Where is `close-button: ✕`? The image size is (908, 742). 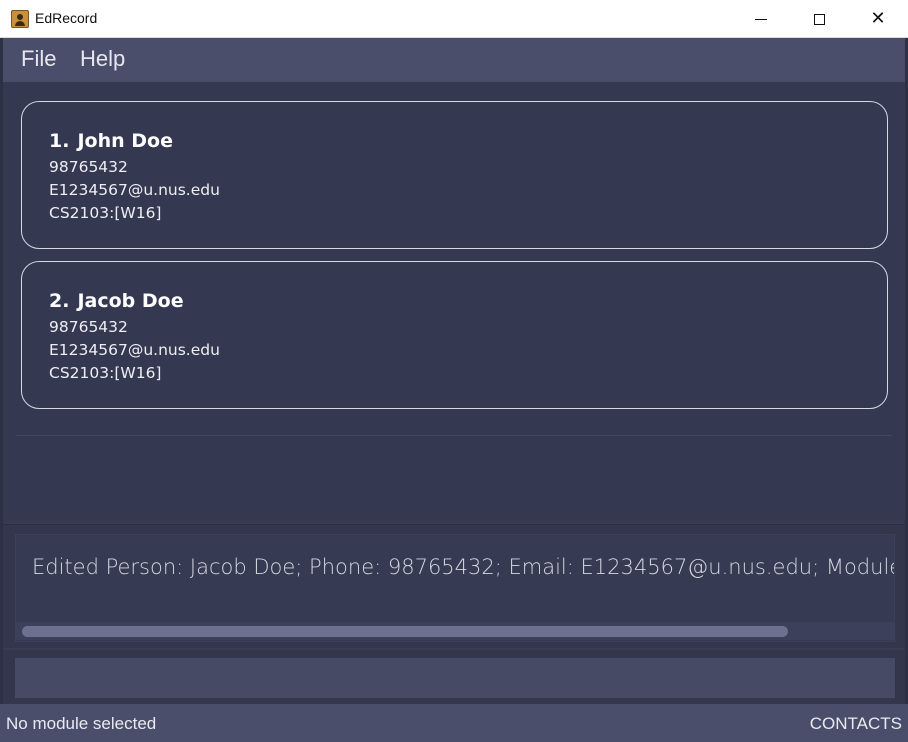 close-button: ✕ is located at coordinates (878, 19).